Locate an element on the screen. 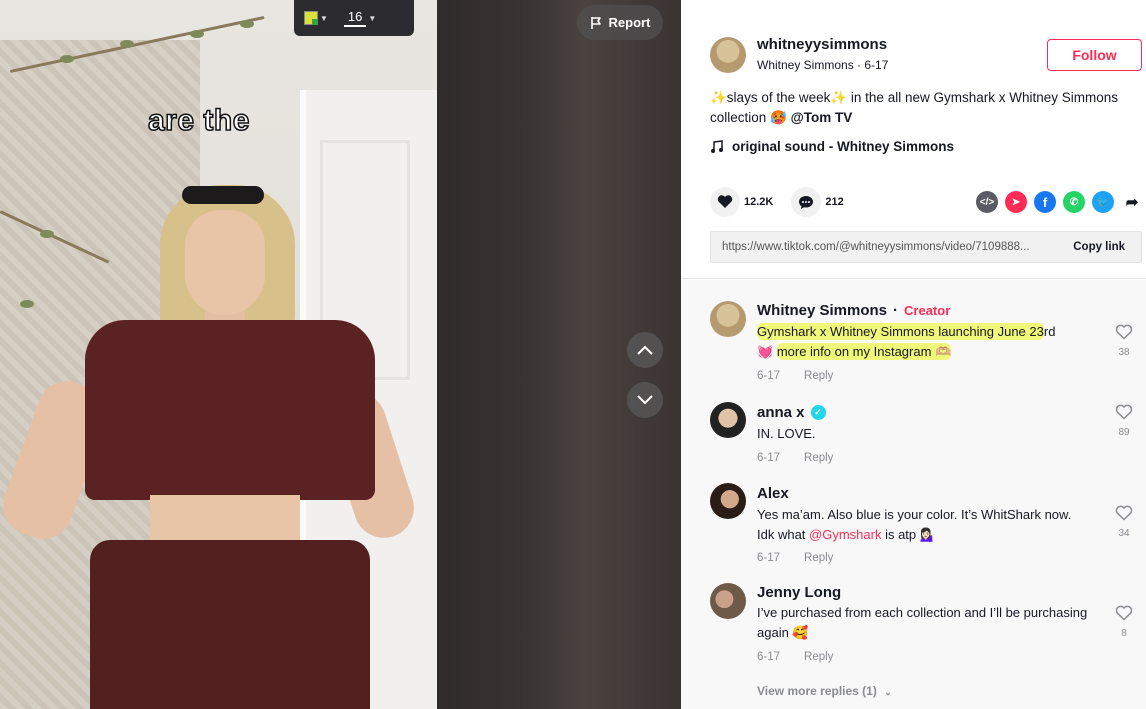 The height and width of the screenshot is (709, 1146). commenter-name: Alex is located at coordinates (773, 493).